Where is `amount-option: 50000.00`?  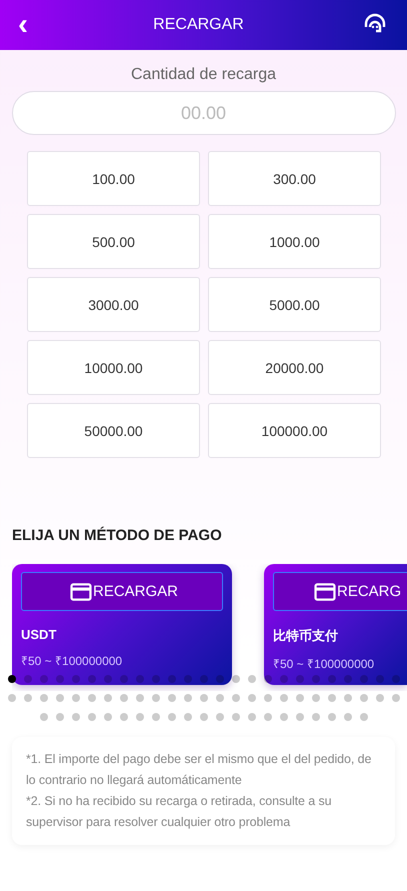 amount-option: 50000.00 is located at coordinates (113, 430).